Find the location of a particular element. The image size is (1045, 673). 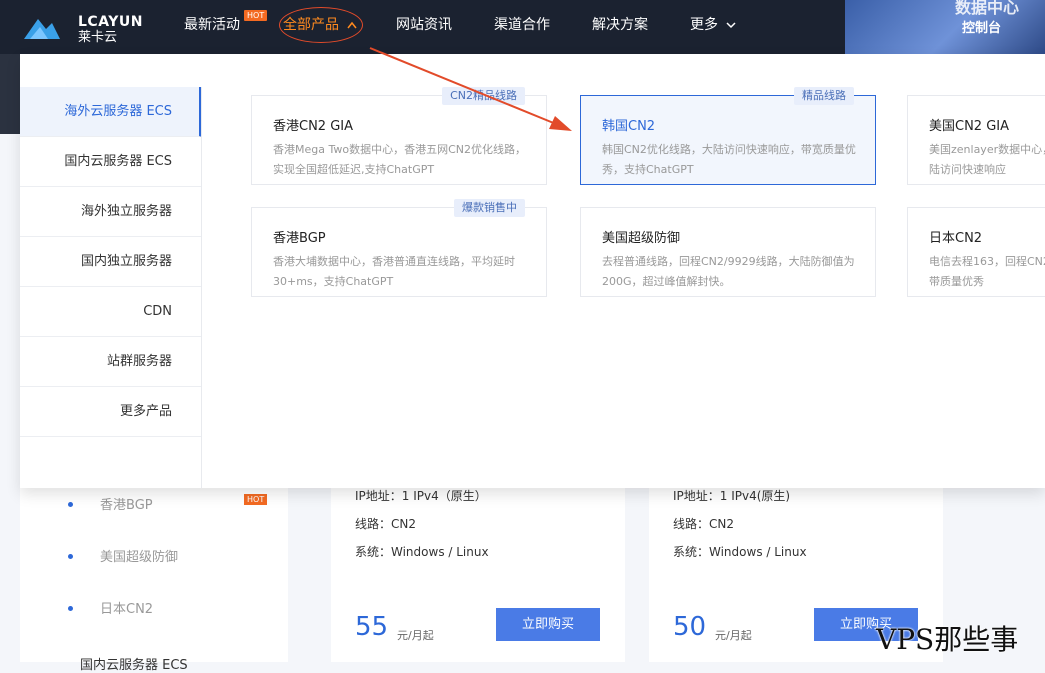

buy-now-button: 立即购买 is located at coordinates (548, 624).